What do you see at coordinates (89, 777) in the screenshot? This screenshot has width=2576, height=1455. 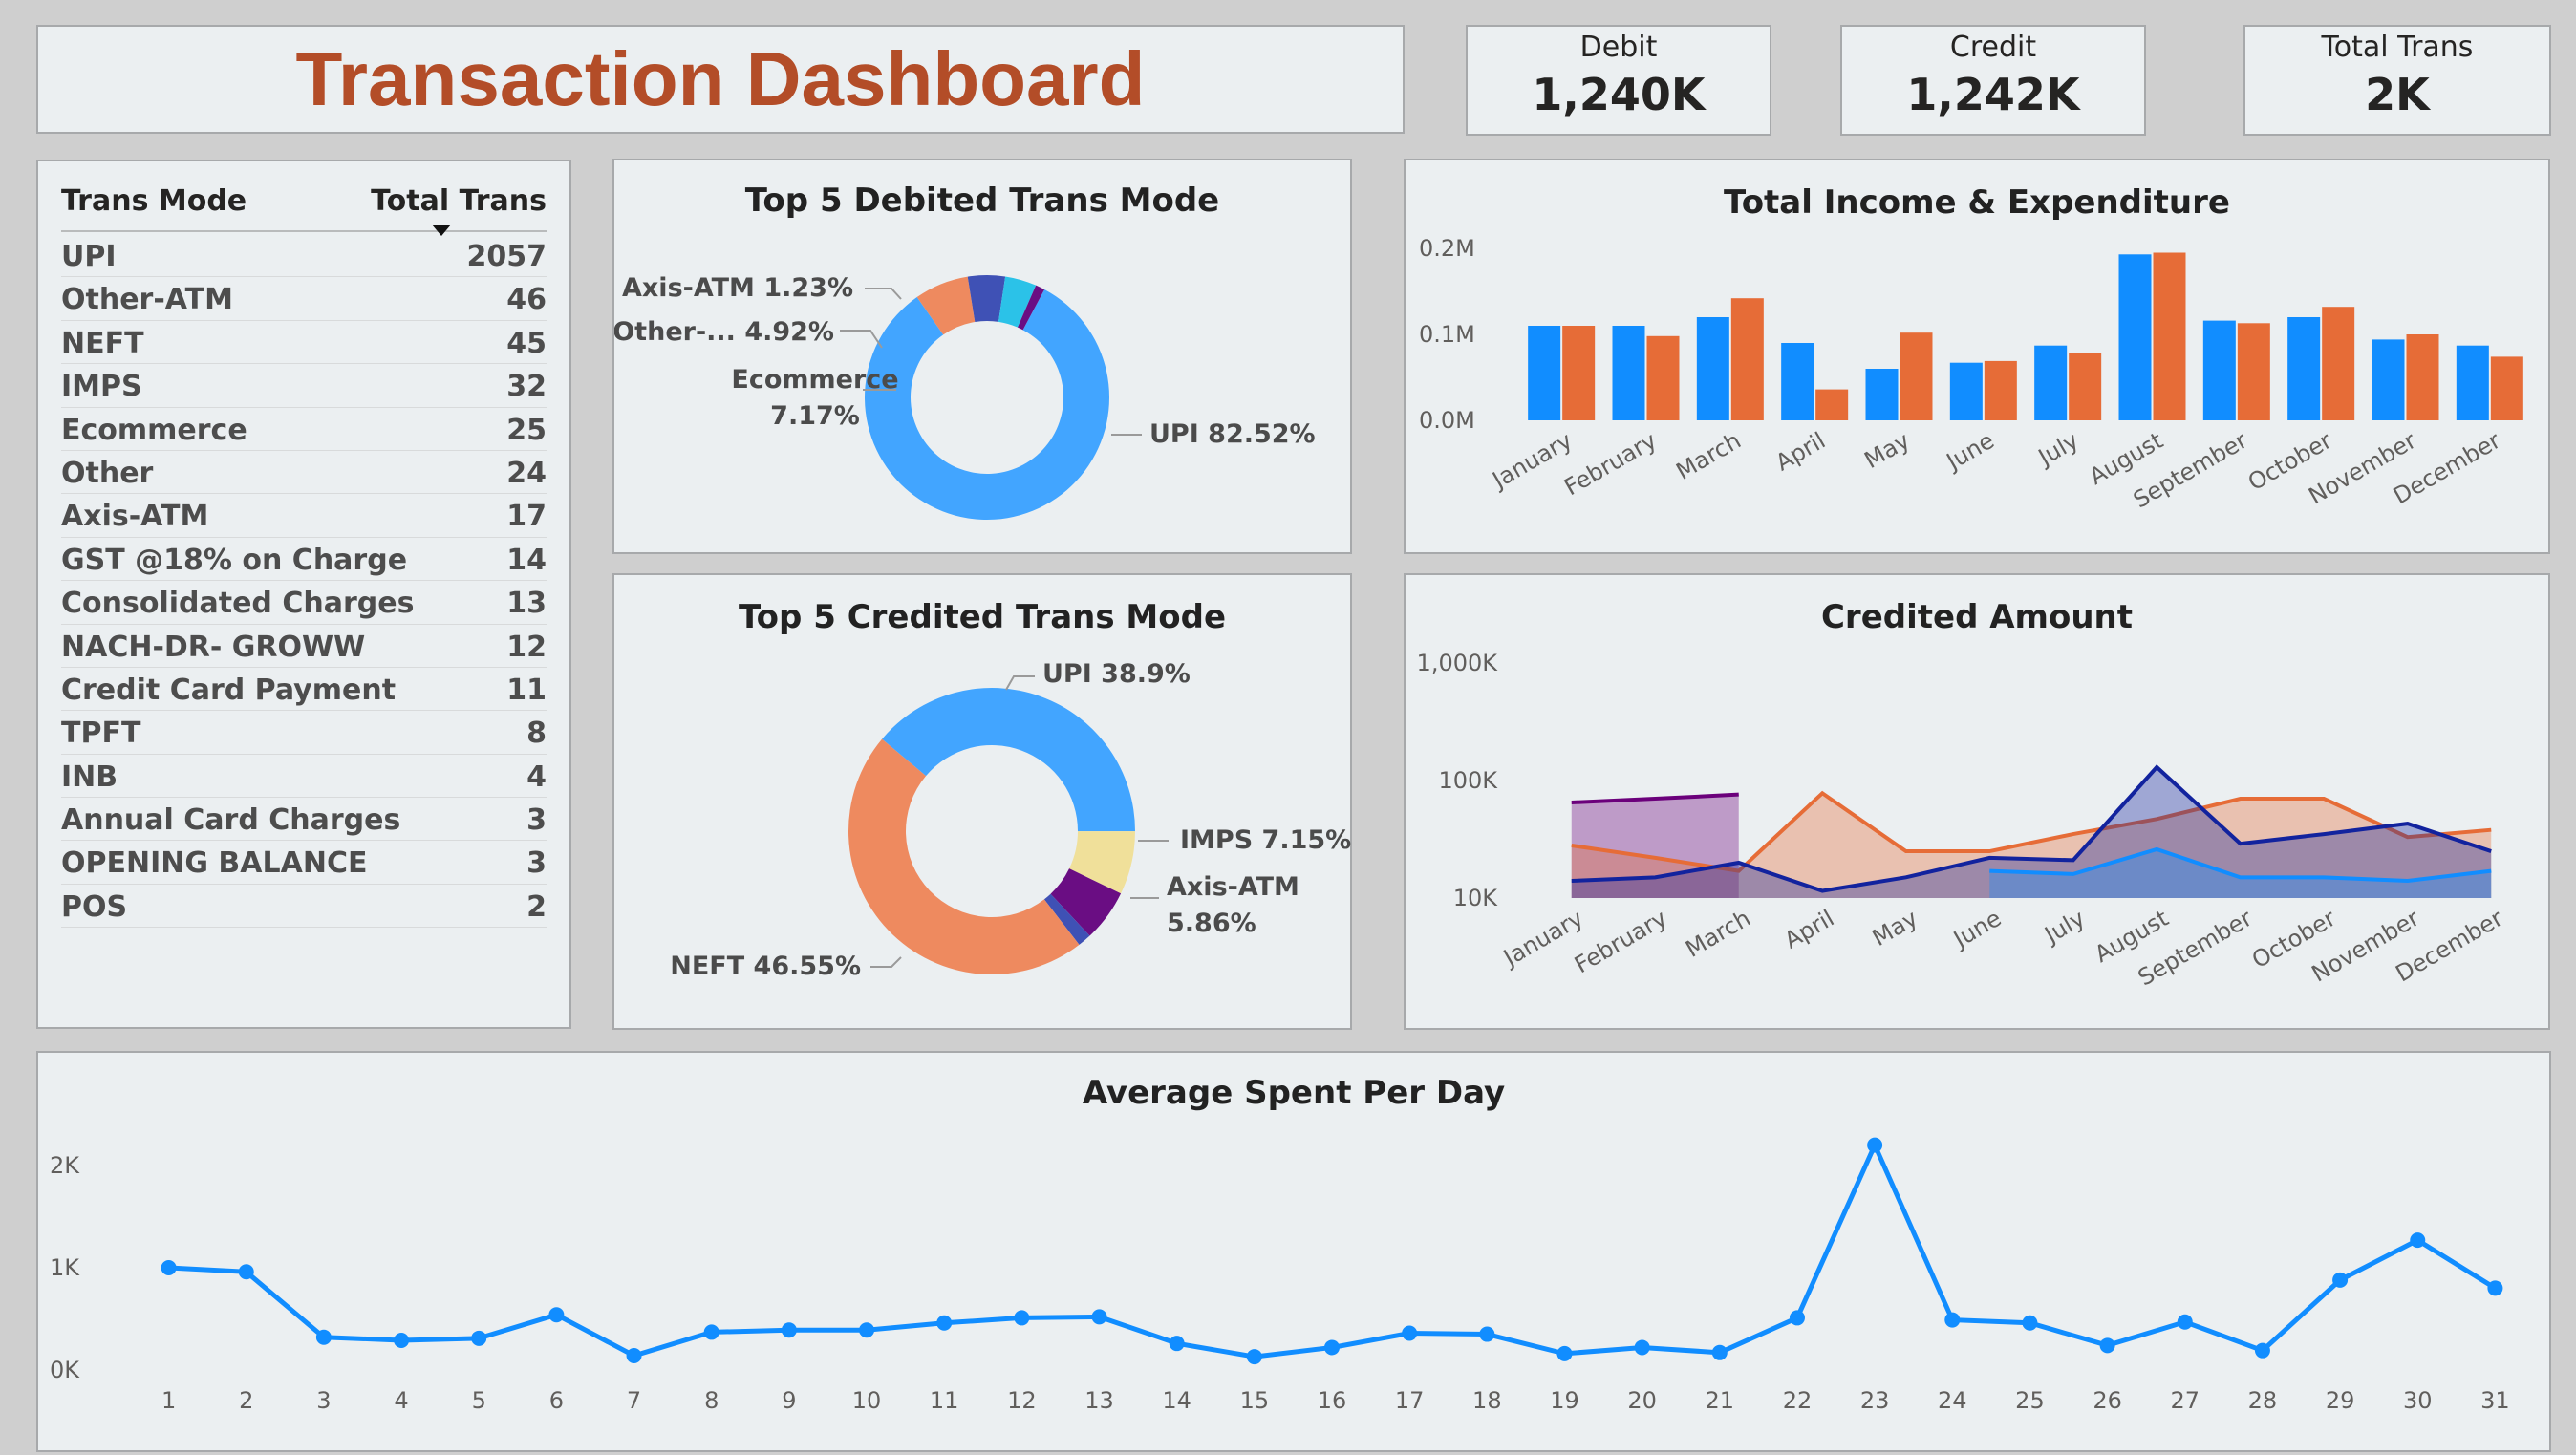 I see `trans-mode-cell: INB` at bounding box center [89, 777].